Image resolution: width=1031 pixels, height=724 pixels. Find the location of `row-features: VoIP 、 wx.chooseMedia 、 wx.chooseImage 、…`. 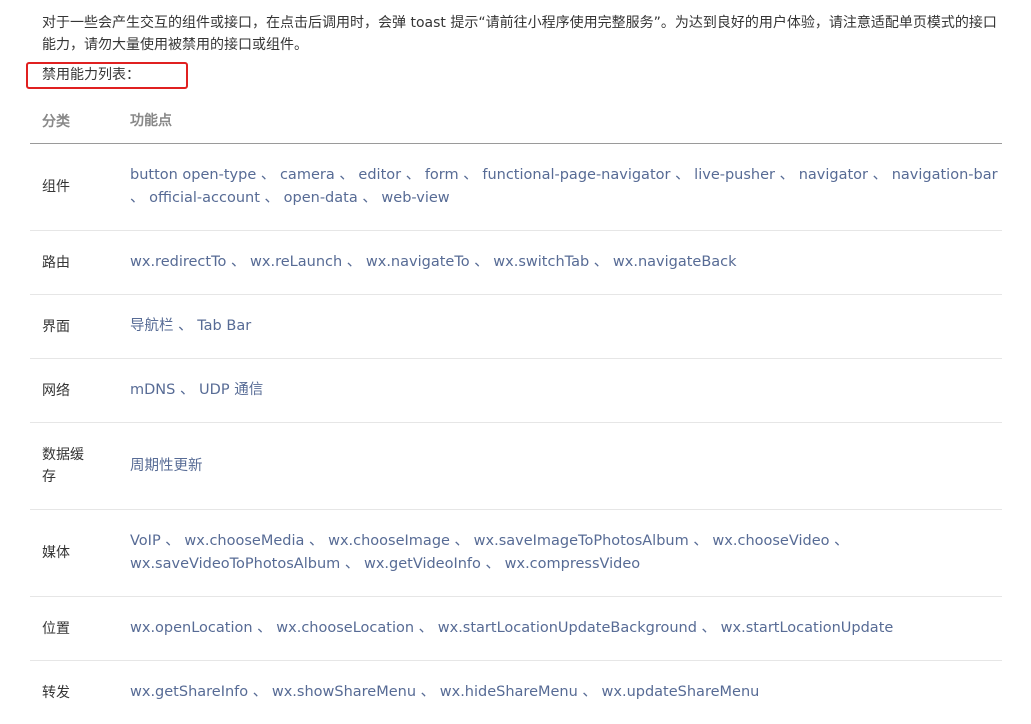

row-features: VoIP 、 wx.chooseMedia 、 wx.chooseImage 、… is located at coordinates (489, 552).